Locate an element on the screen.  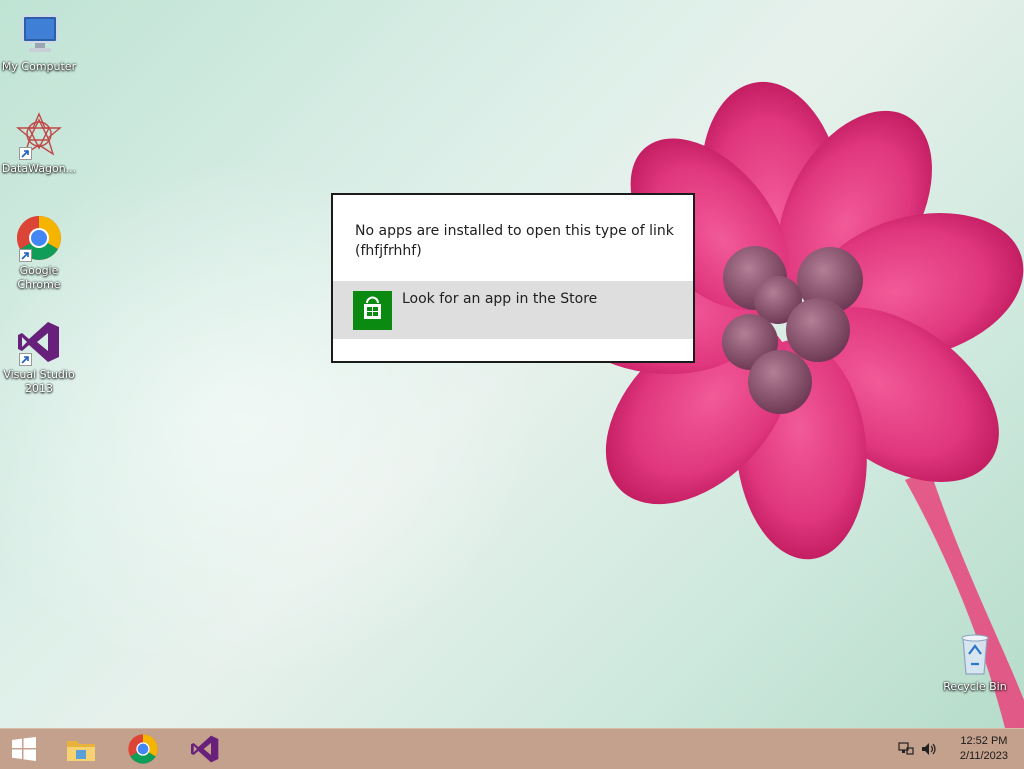
start-button is located at coordinates (24, 749).